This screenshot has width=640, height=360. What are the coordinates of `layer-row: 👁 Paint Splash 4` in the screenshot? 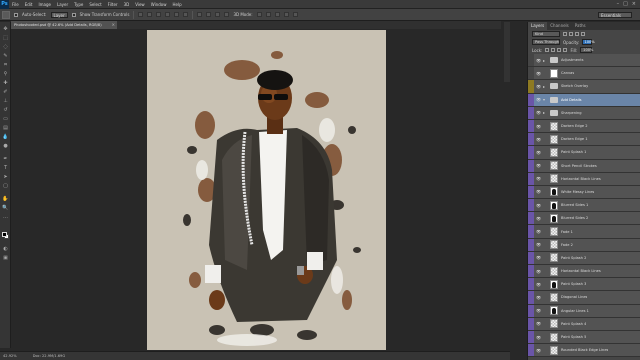 It's located at (584, 324).